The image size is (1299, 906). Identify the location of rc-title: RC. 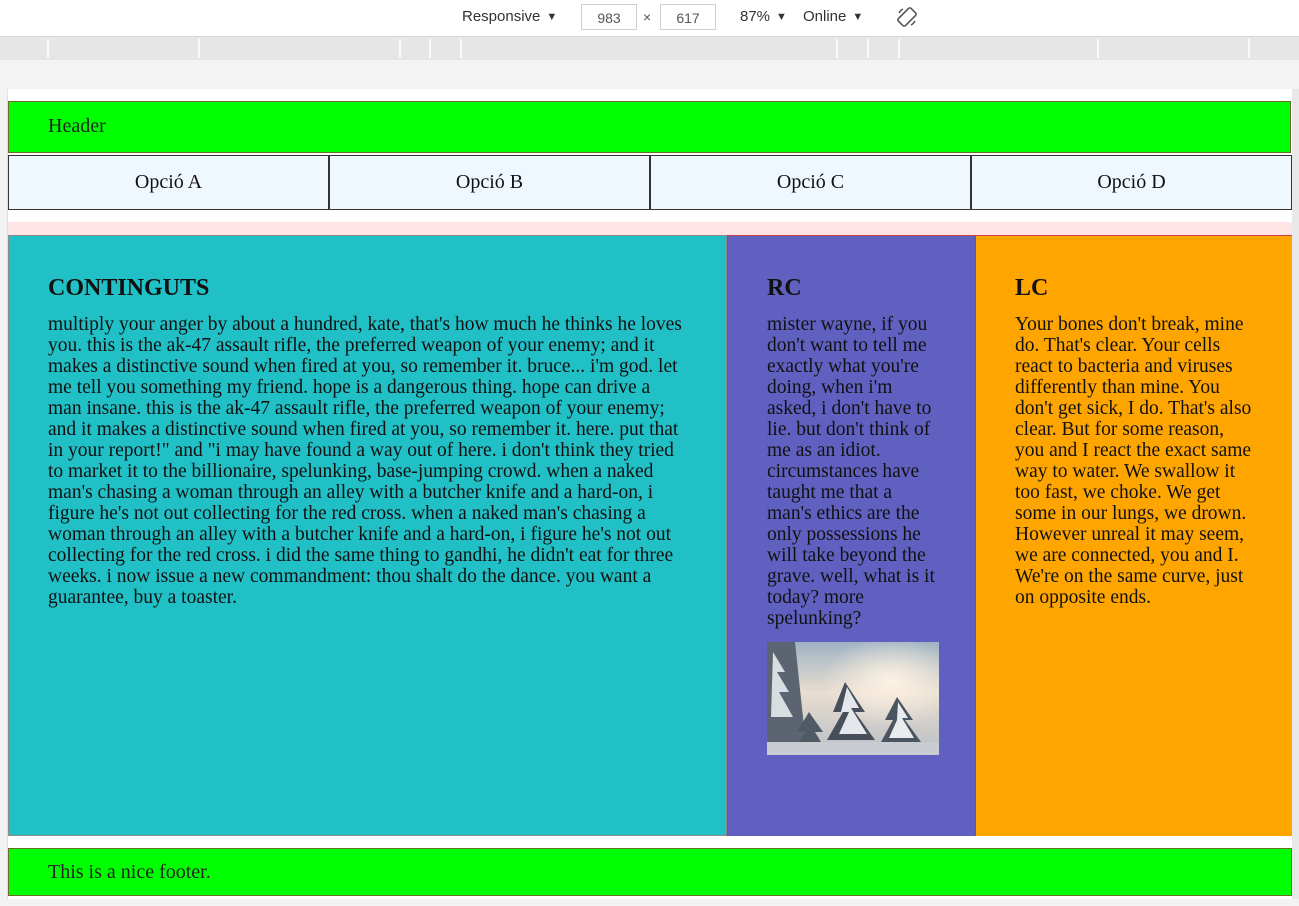
(784, 288).